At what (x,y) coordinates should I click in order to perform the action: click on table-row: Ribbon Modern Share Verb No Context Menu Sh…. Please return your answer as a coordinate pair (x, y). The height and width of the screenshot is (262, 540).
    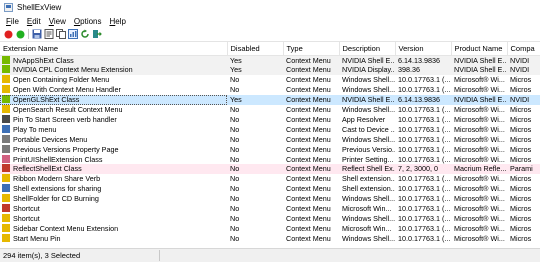
    Looking at the image, I should click on (270, 179).